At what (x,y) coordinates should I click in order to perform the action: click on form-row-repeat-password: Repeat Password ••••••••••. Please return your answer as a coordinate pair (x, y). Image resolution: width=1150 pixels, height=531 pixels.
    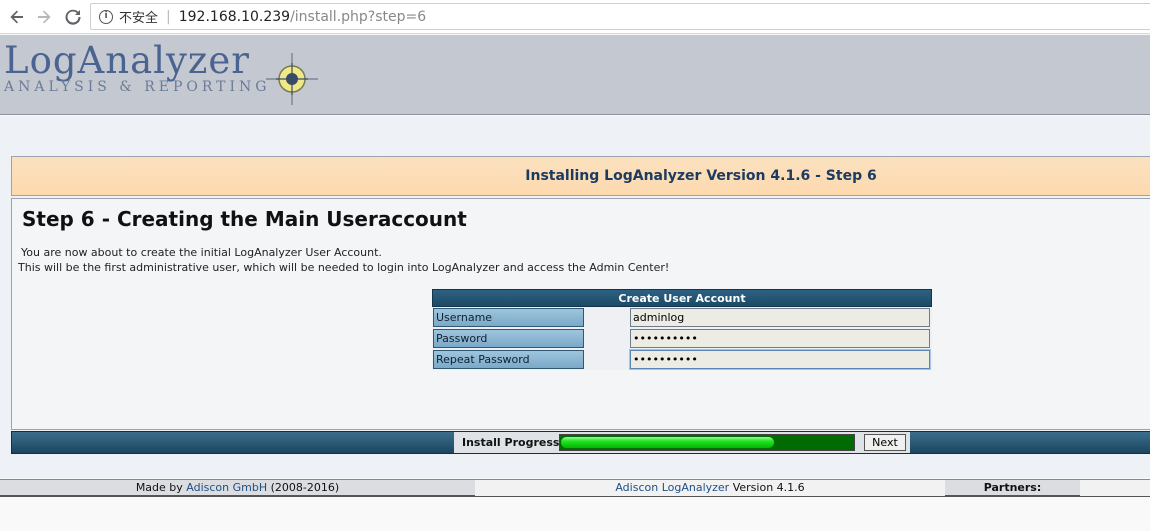
    Looking at the image, I should click on (682, 359).